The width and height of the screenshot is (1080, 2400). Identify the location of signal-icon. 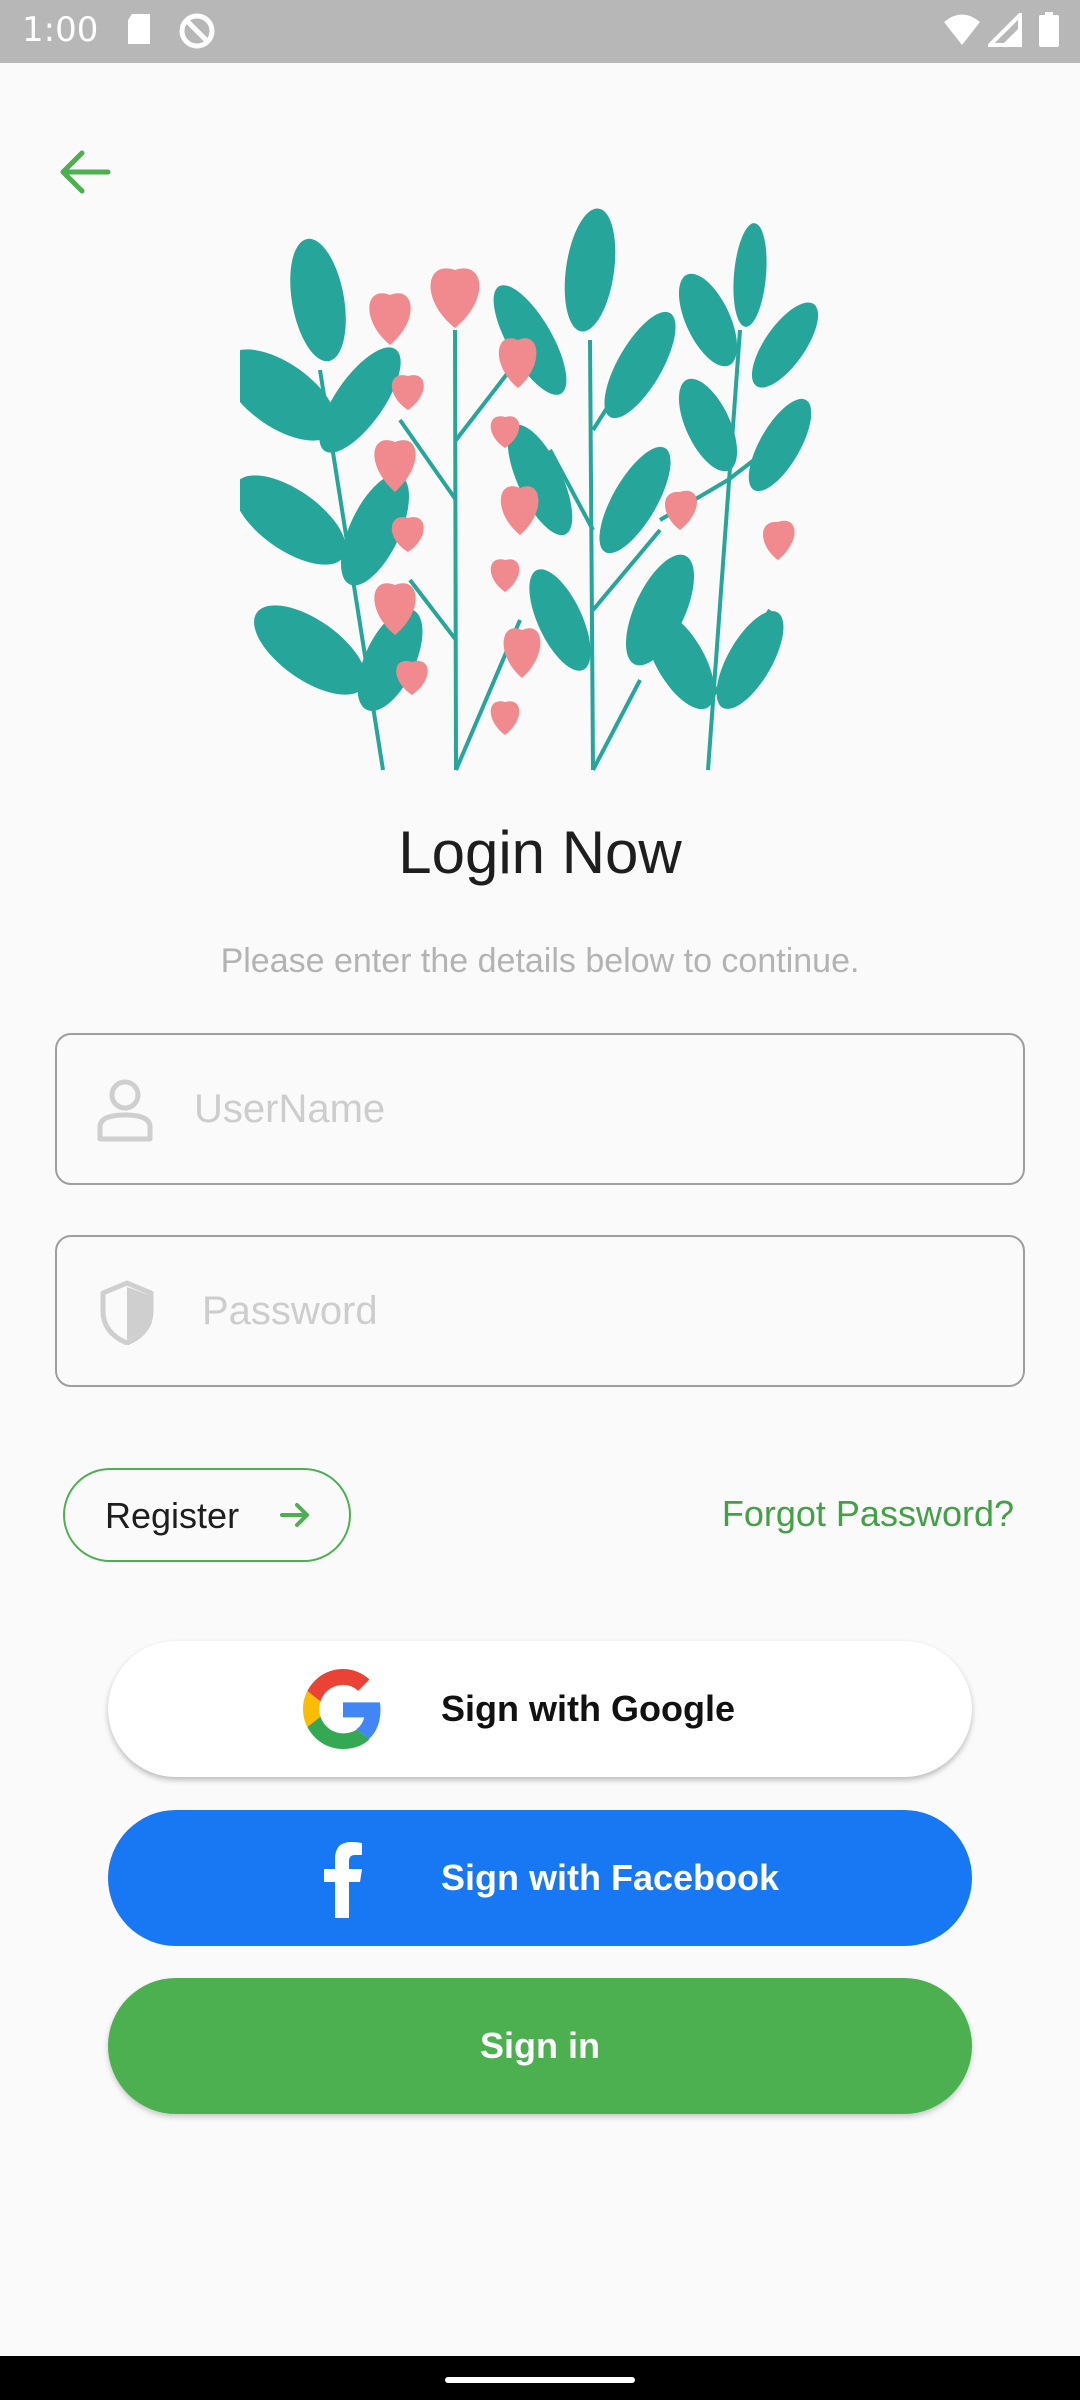
(1005, 30).